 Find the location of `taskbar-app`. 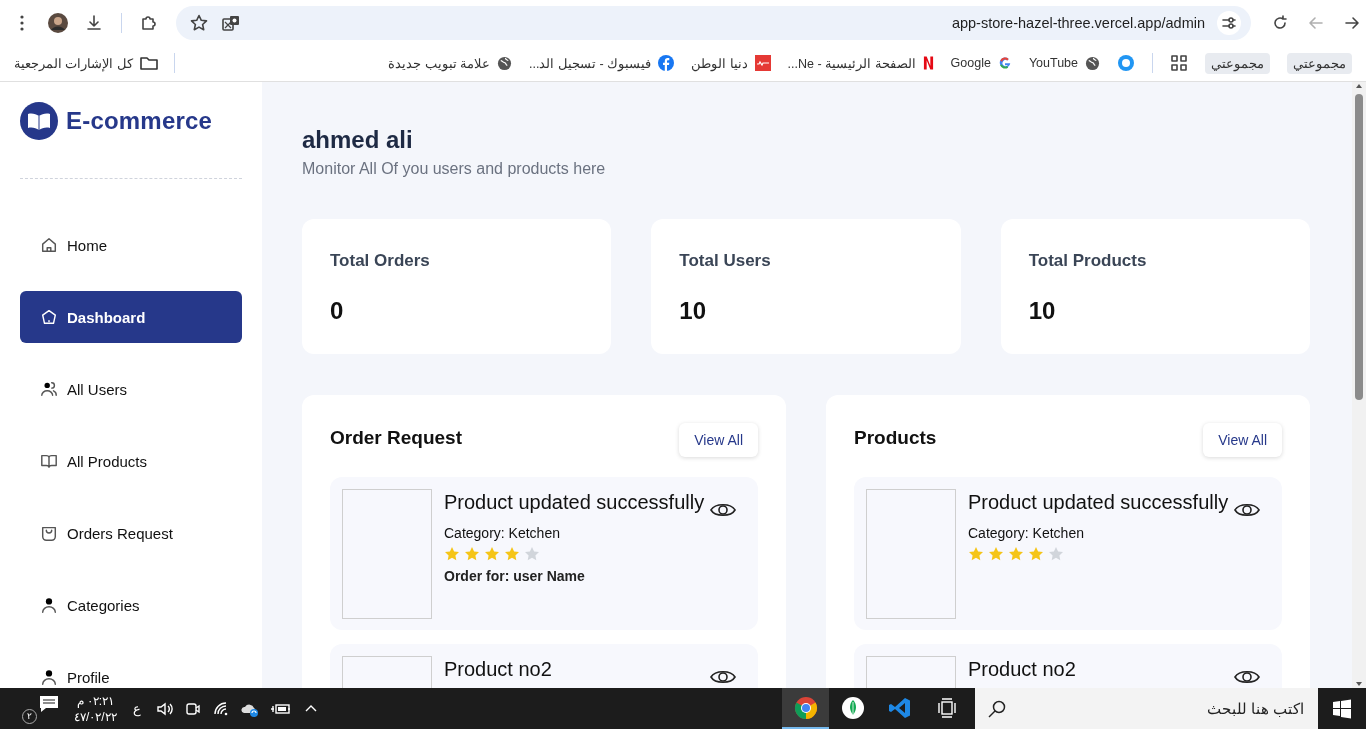

taskbar-app is located at coordinates (805, 708).